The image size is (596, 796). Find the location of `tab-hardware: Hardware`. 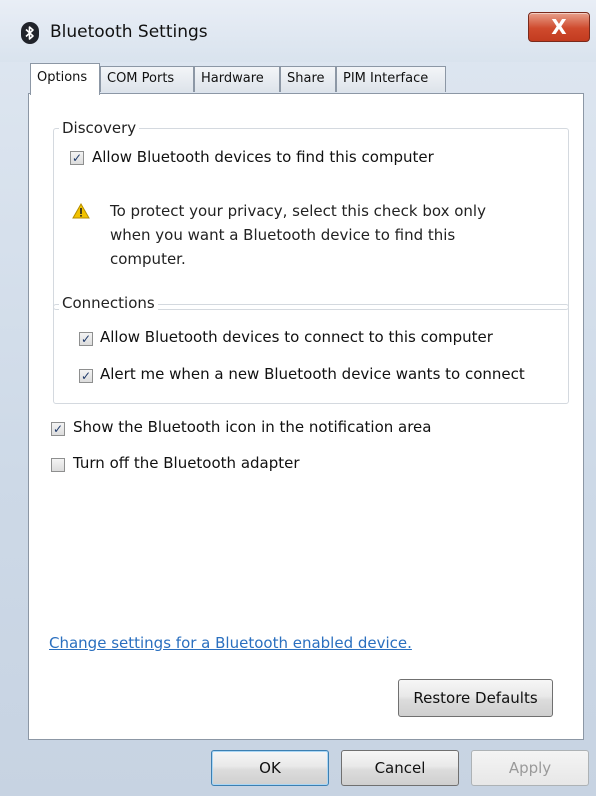

tab-hardware: Hardware is located at coordinates (237, 79).